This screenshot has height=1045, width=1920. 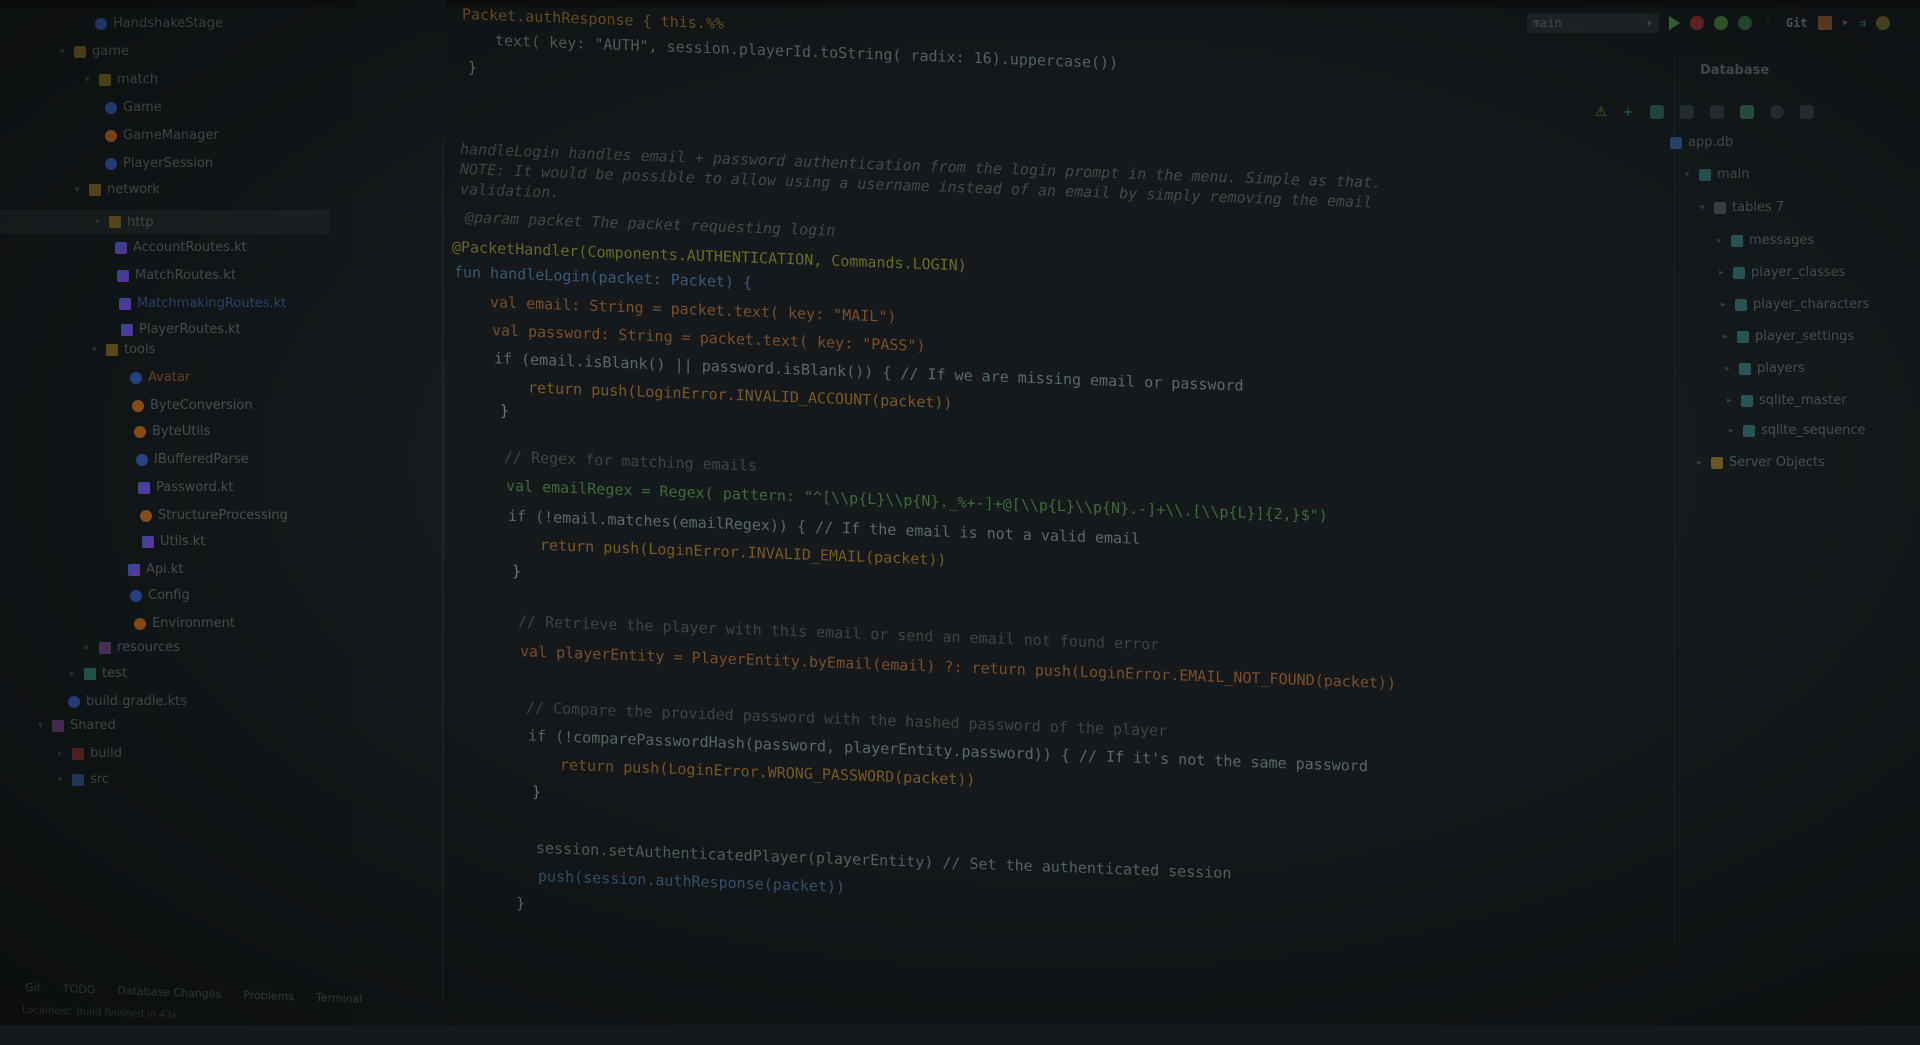 I want to click on table-icon, so click(x=1746, y=112).